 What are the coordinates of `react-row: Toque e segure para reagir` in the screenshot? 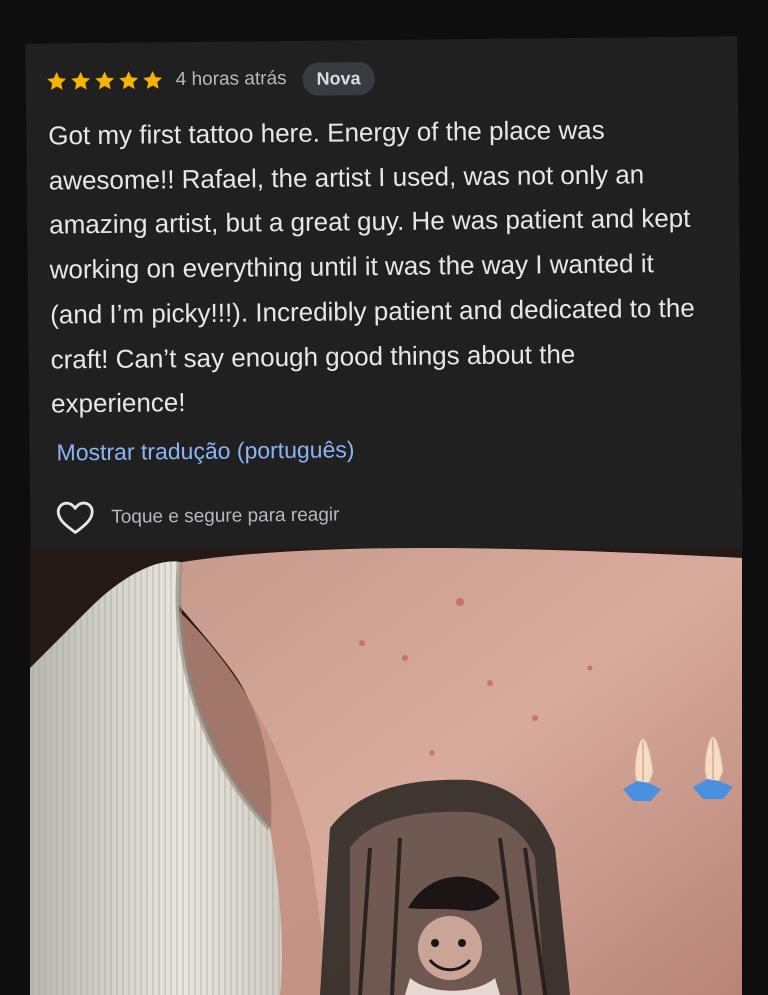 It's located at (198, 516).